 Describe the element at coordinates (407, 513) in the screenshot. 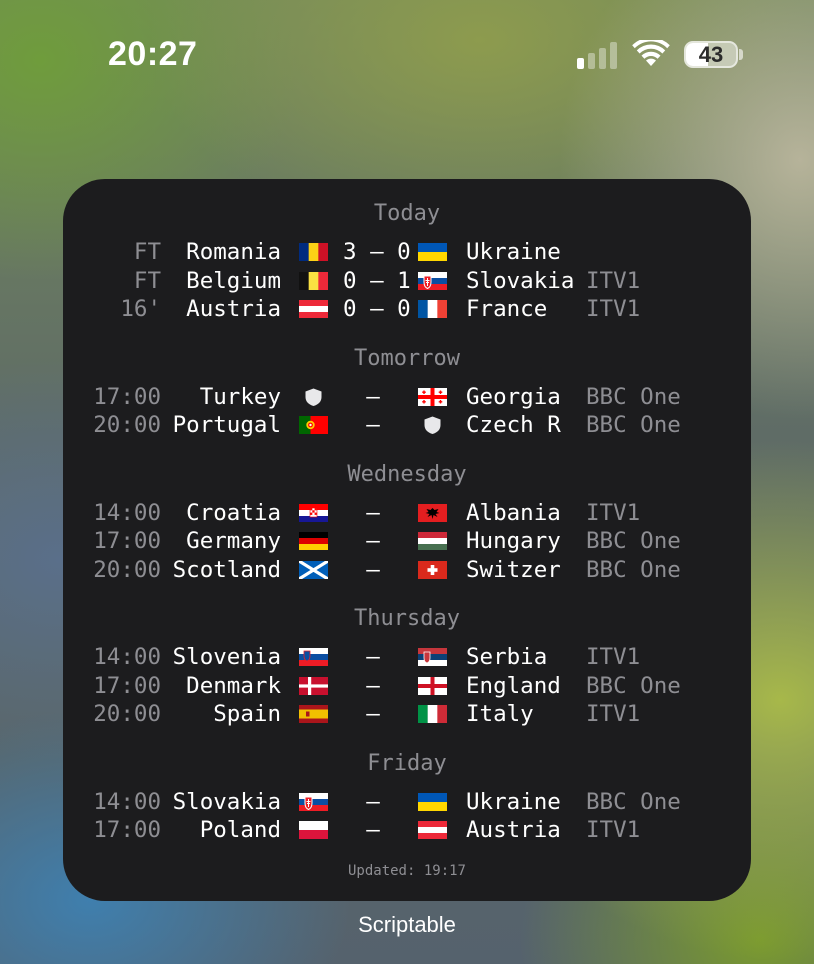

I see `match-row: 14:00 Croatia – Albania ITV1` at that location.